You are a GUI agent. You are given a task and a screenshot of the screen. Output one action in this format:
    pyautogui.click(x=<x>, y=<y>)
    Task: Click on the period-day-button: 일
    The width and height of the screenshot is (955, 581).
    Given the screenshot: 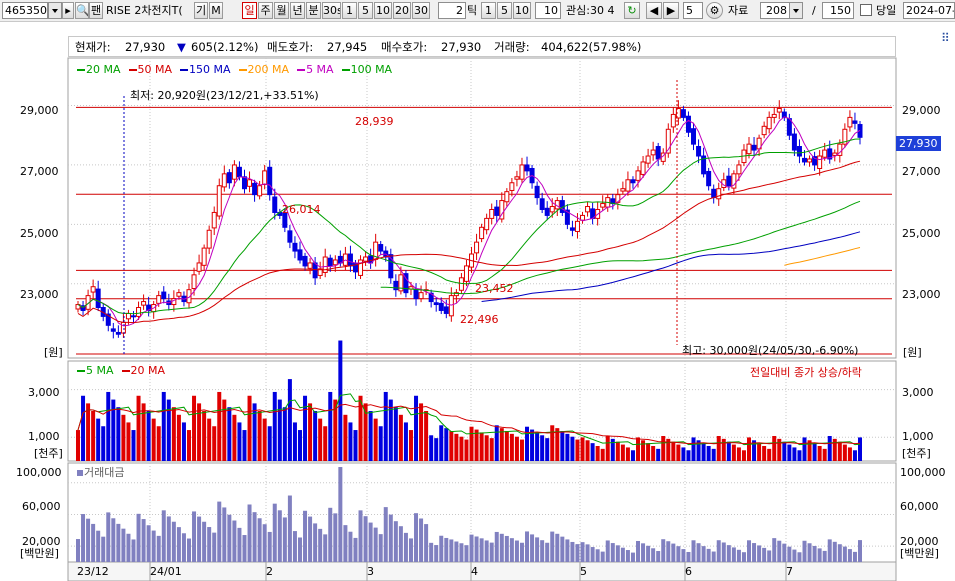 What is the action you would take?
    pyautogui.click(x=249, y=10)
    